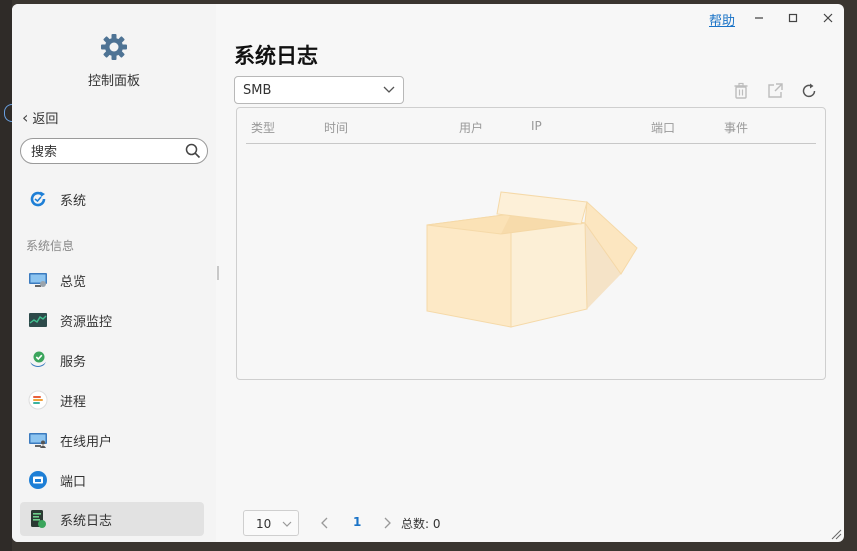 The width and height of the screenshot is (857, 551). What do you see at coordinates (86, 322) in the screenshot?
I see `sidebar-item-label: 资源监控` at bounding box center [86, 322].